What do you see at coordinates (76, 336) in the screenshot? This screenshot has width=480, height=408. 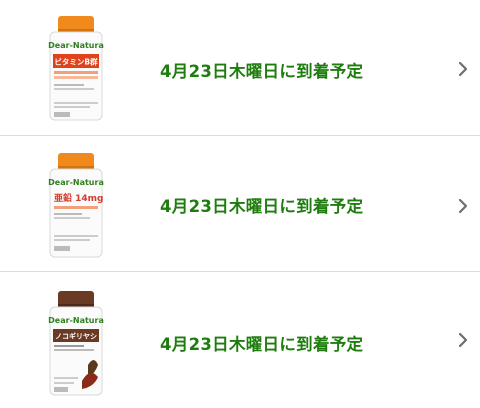 I see `product-name-label: ノコギリヤシ` at bounding box center [76, 336].